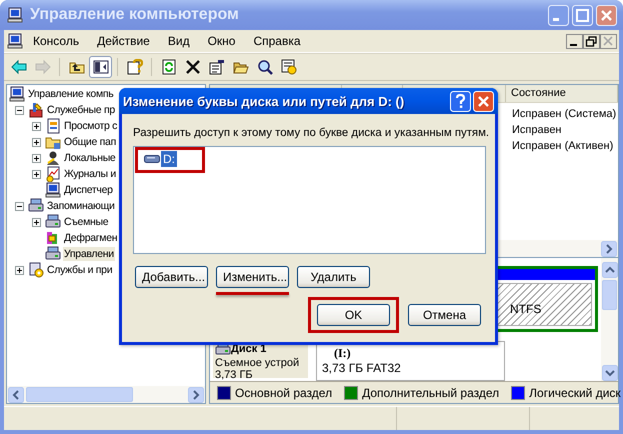 The width and height of the screenshot is (623, 434). Describe the element at coordinates (277, 41) in the screenshot. I see `menu-item: Справка` at that location.